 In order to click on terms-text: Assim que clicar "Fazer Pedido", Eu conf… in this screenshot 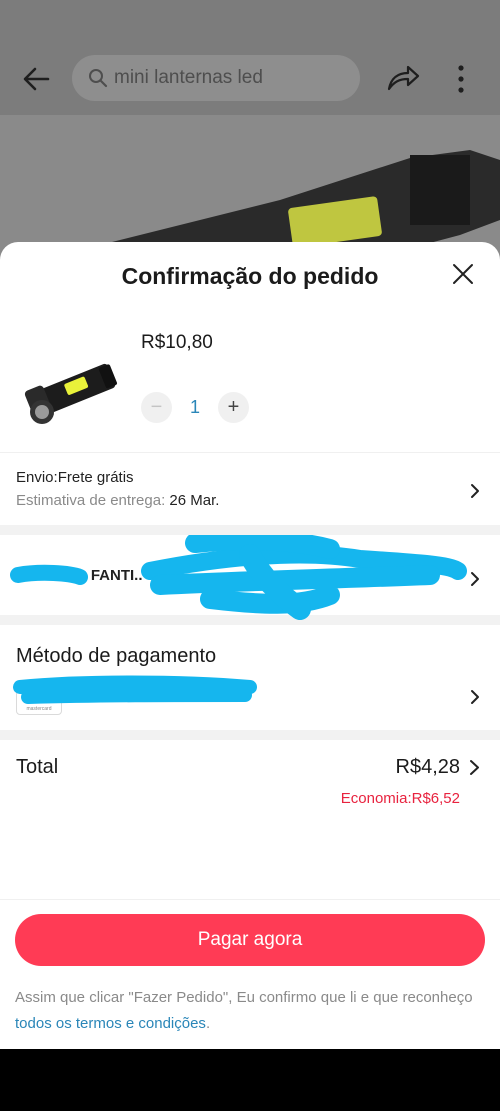, I will do `click(244, 997)`.